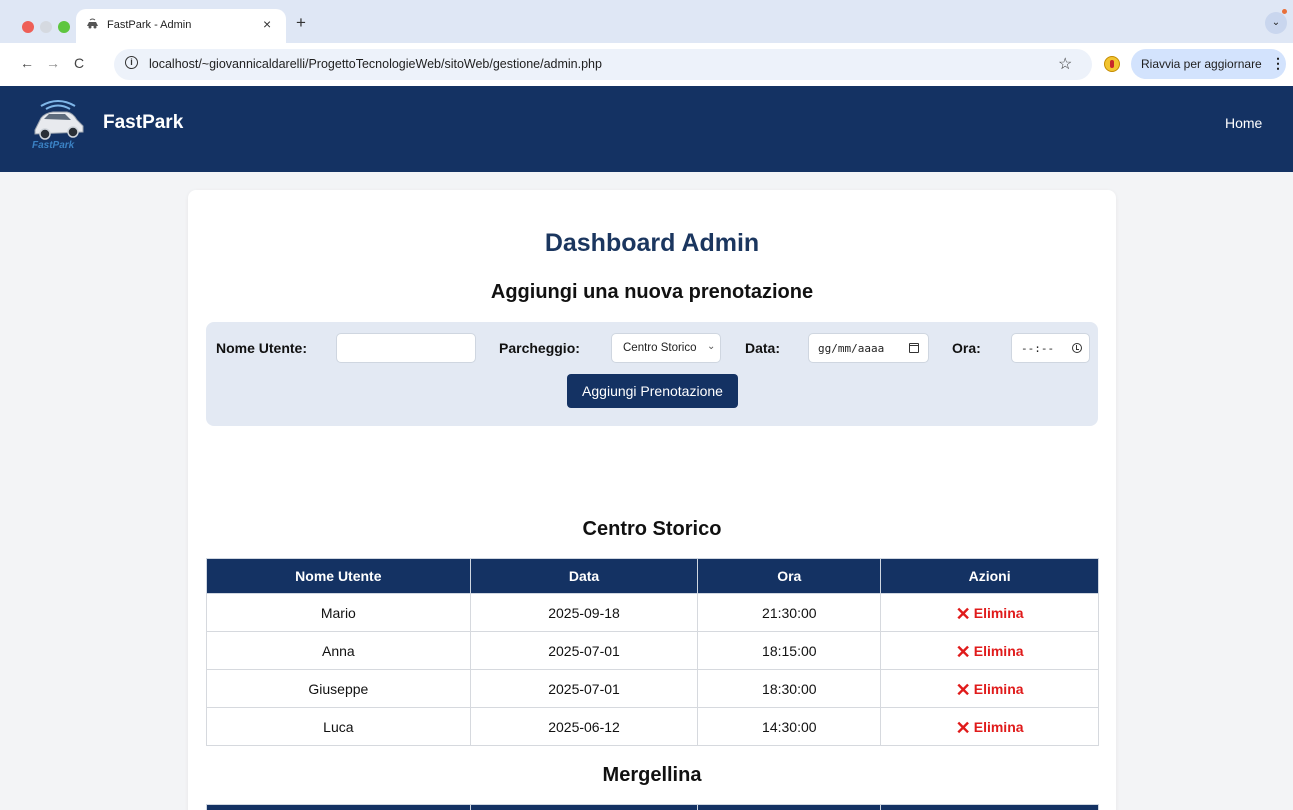 The width and height of the screenshot is (1293, 810). Describe the element at coordinates (28, 27) in the screenshot. I see `window-close-dot` at that location.